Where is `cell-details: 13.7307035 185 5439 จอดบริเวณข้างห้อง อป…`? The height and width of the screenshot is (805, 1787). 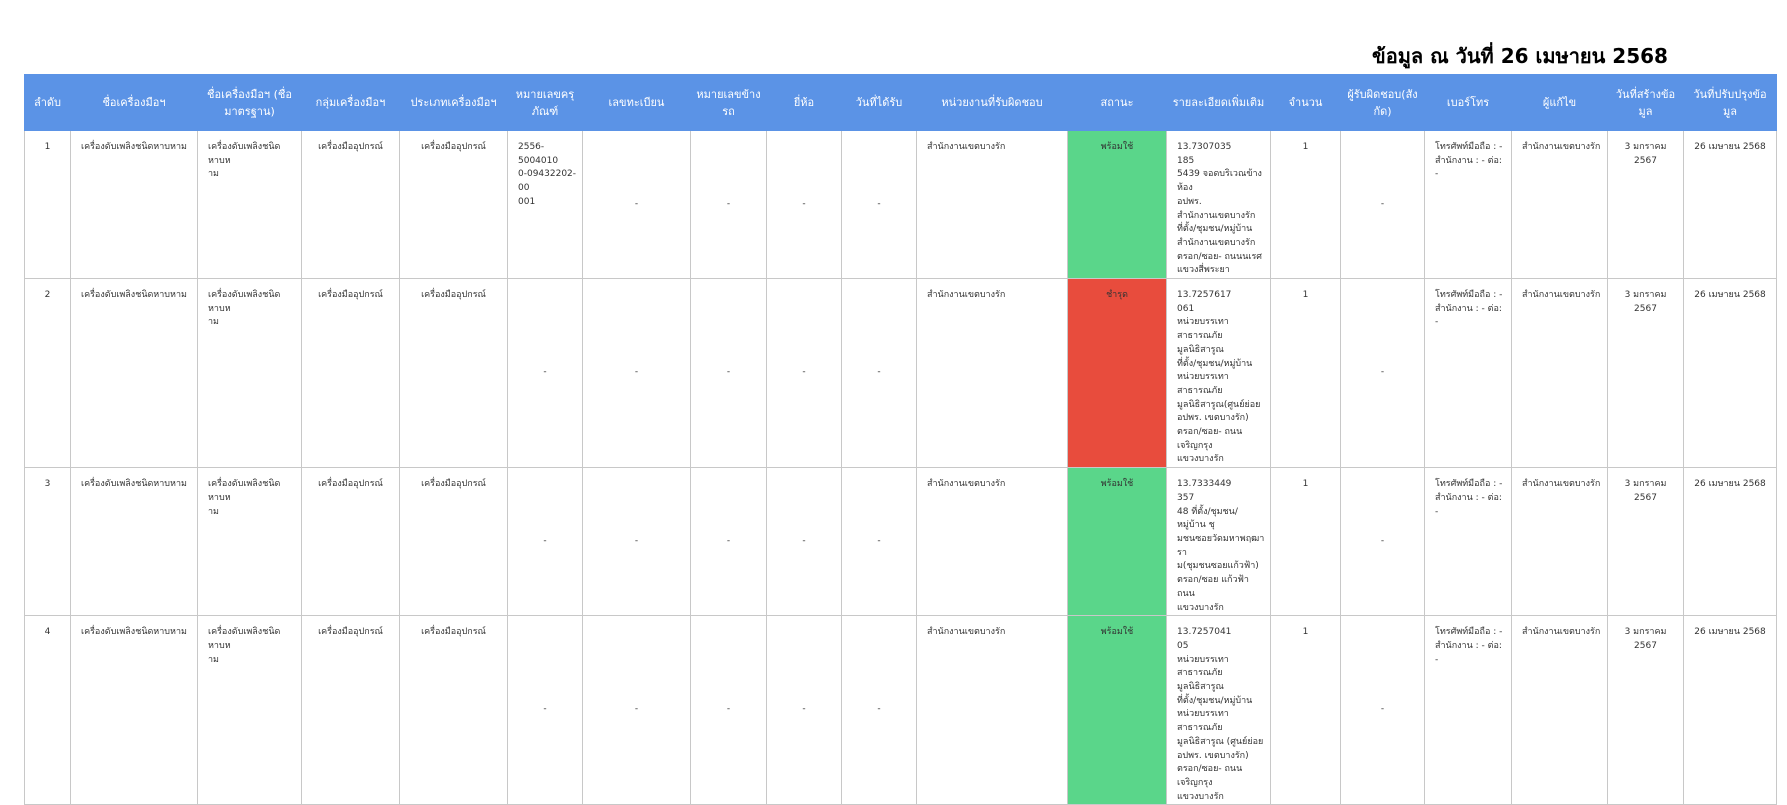
cell-details: 13.7307035 185 5439 จอดบริเวณข้างห้อง อป… is located at coordinates (1218, 204).